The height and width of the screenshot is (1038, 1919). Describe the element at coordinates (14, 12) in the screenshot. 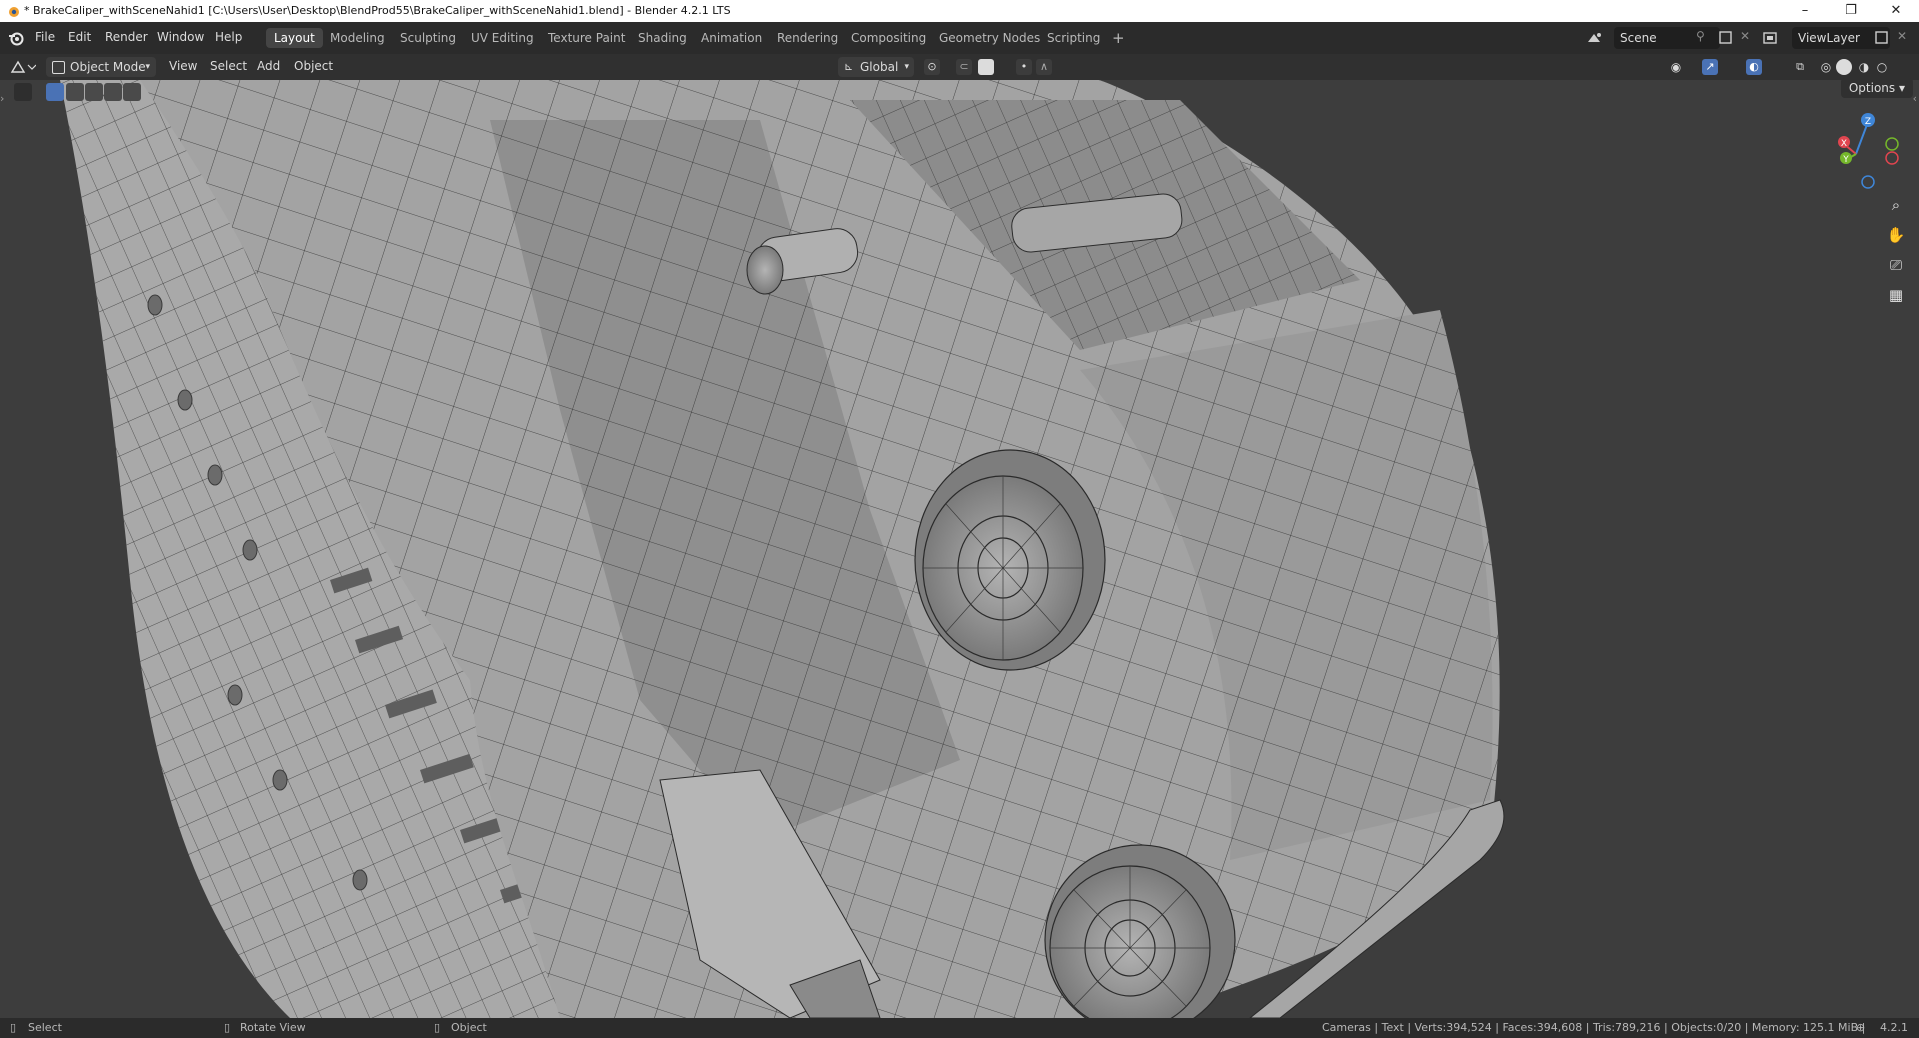

I see `blender-logo-icon` at that location.